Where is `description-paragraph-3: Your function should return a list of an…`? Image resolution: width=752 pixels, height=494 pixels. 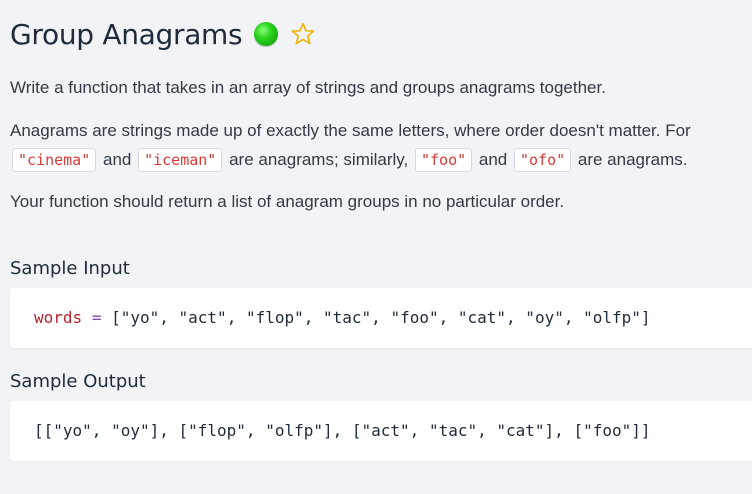 description-paragraph-3: Your function should return a list of an… is located at coordinates (287, 201).